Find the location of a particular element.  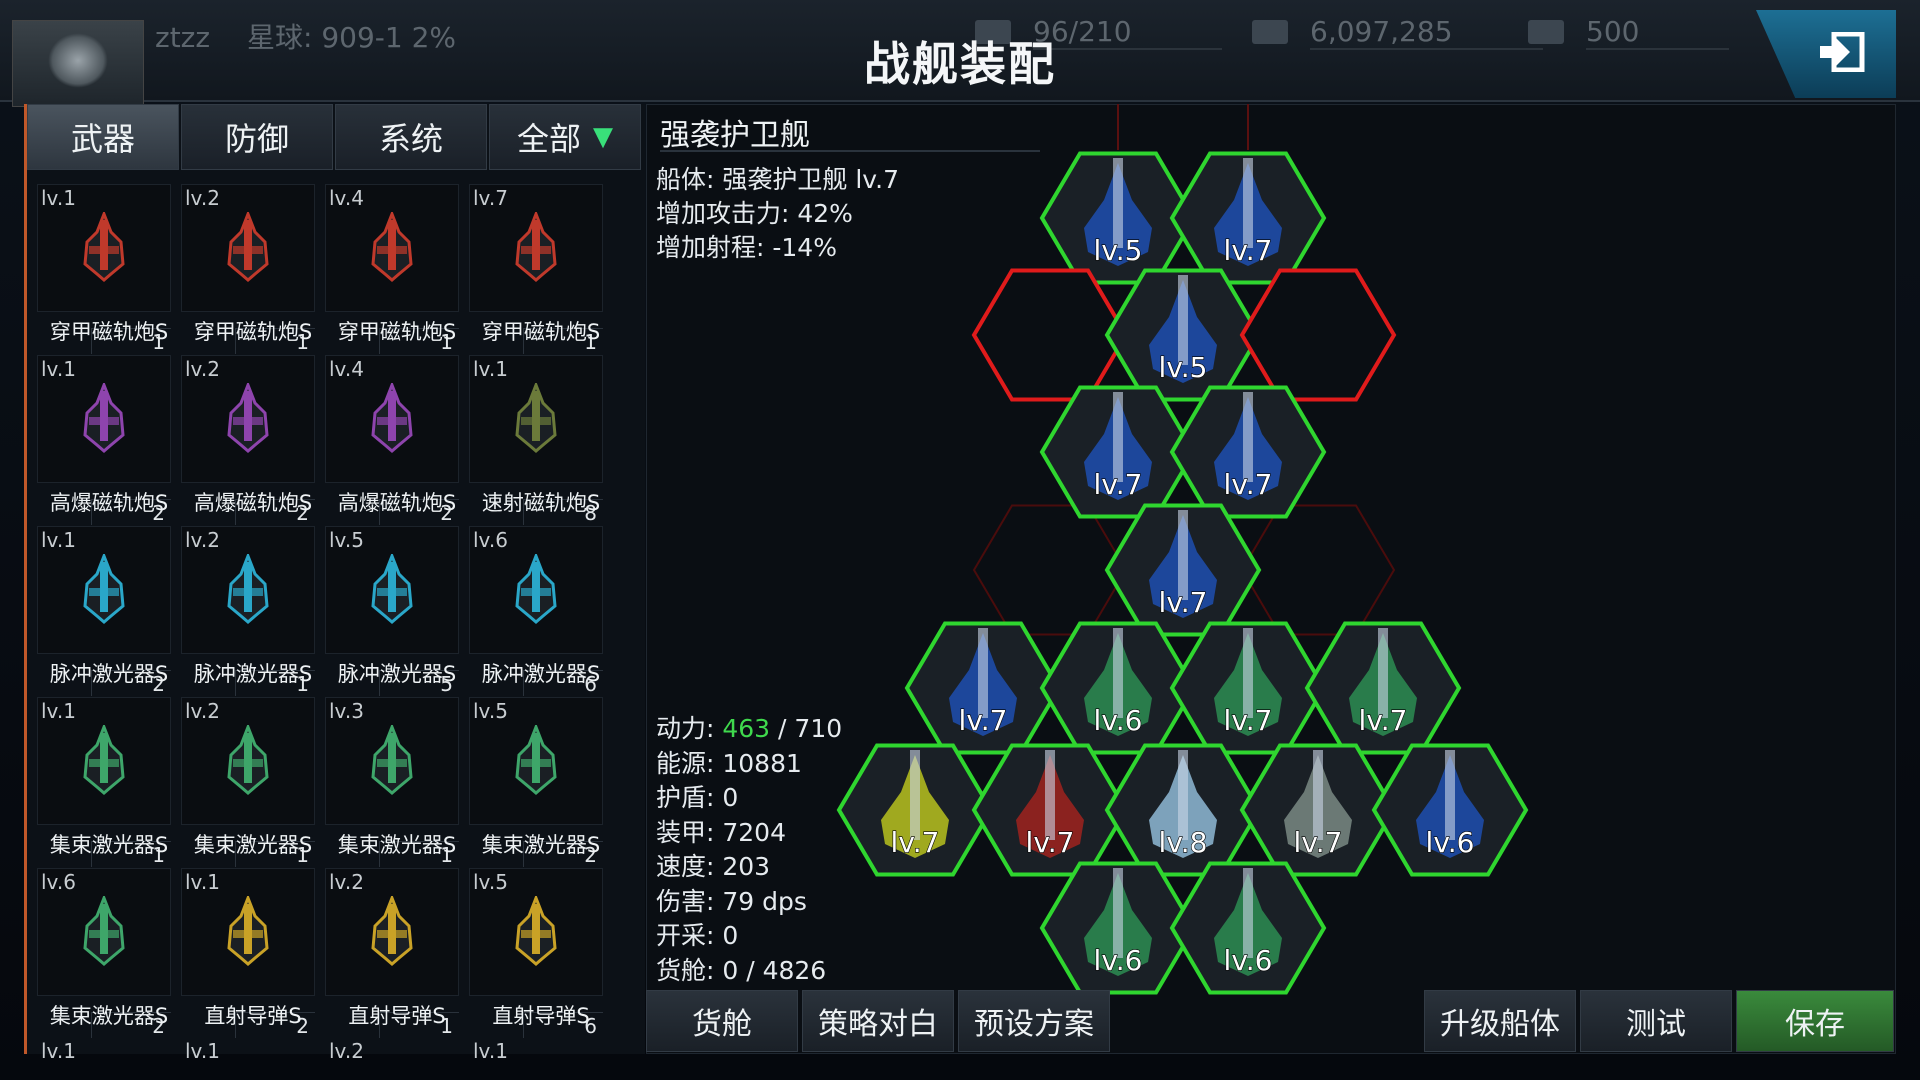

upgrade-hull-button: 升级船体 is located at coordinates (1500, 1021).